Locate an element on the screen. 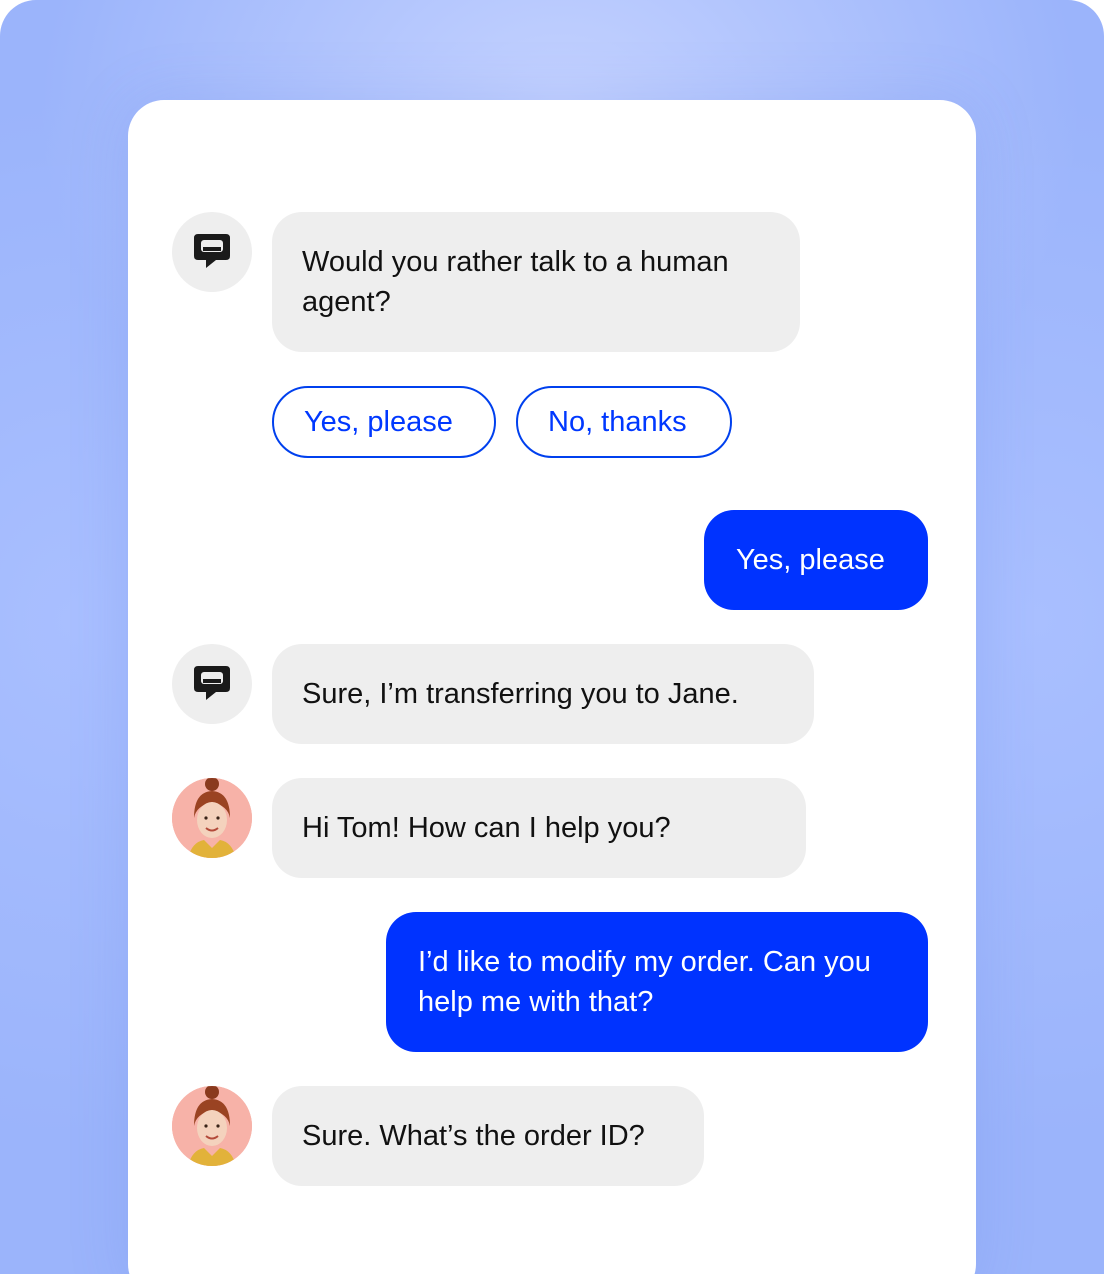 This screenshot has width=1104, height=1274. bot-message: Sure, I’m transferring you to Jane. is located at coordinates (543, 694).